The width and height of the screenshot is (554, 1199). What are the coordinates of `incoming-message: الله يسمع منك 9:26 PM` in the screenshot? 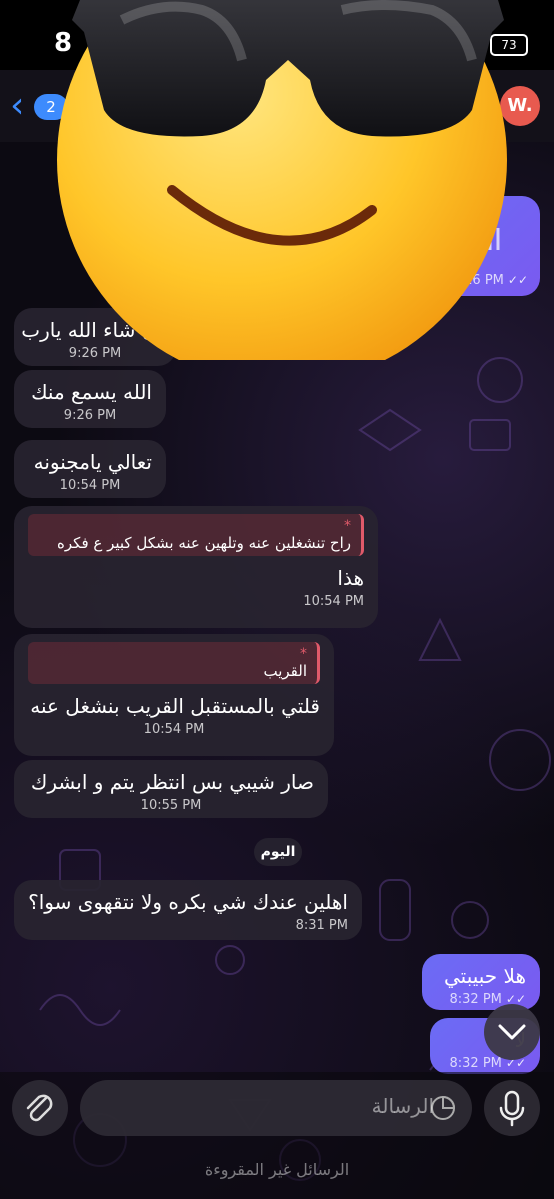 It's located at (90, 399).